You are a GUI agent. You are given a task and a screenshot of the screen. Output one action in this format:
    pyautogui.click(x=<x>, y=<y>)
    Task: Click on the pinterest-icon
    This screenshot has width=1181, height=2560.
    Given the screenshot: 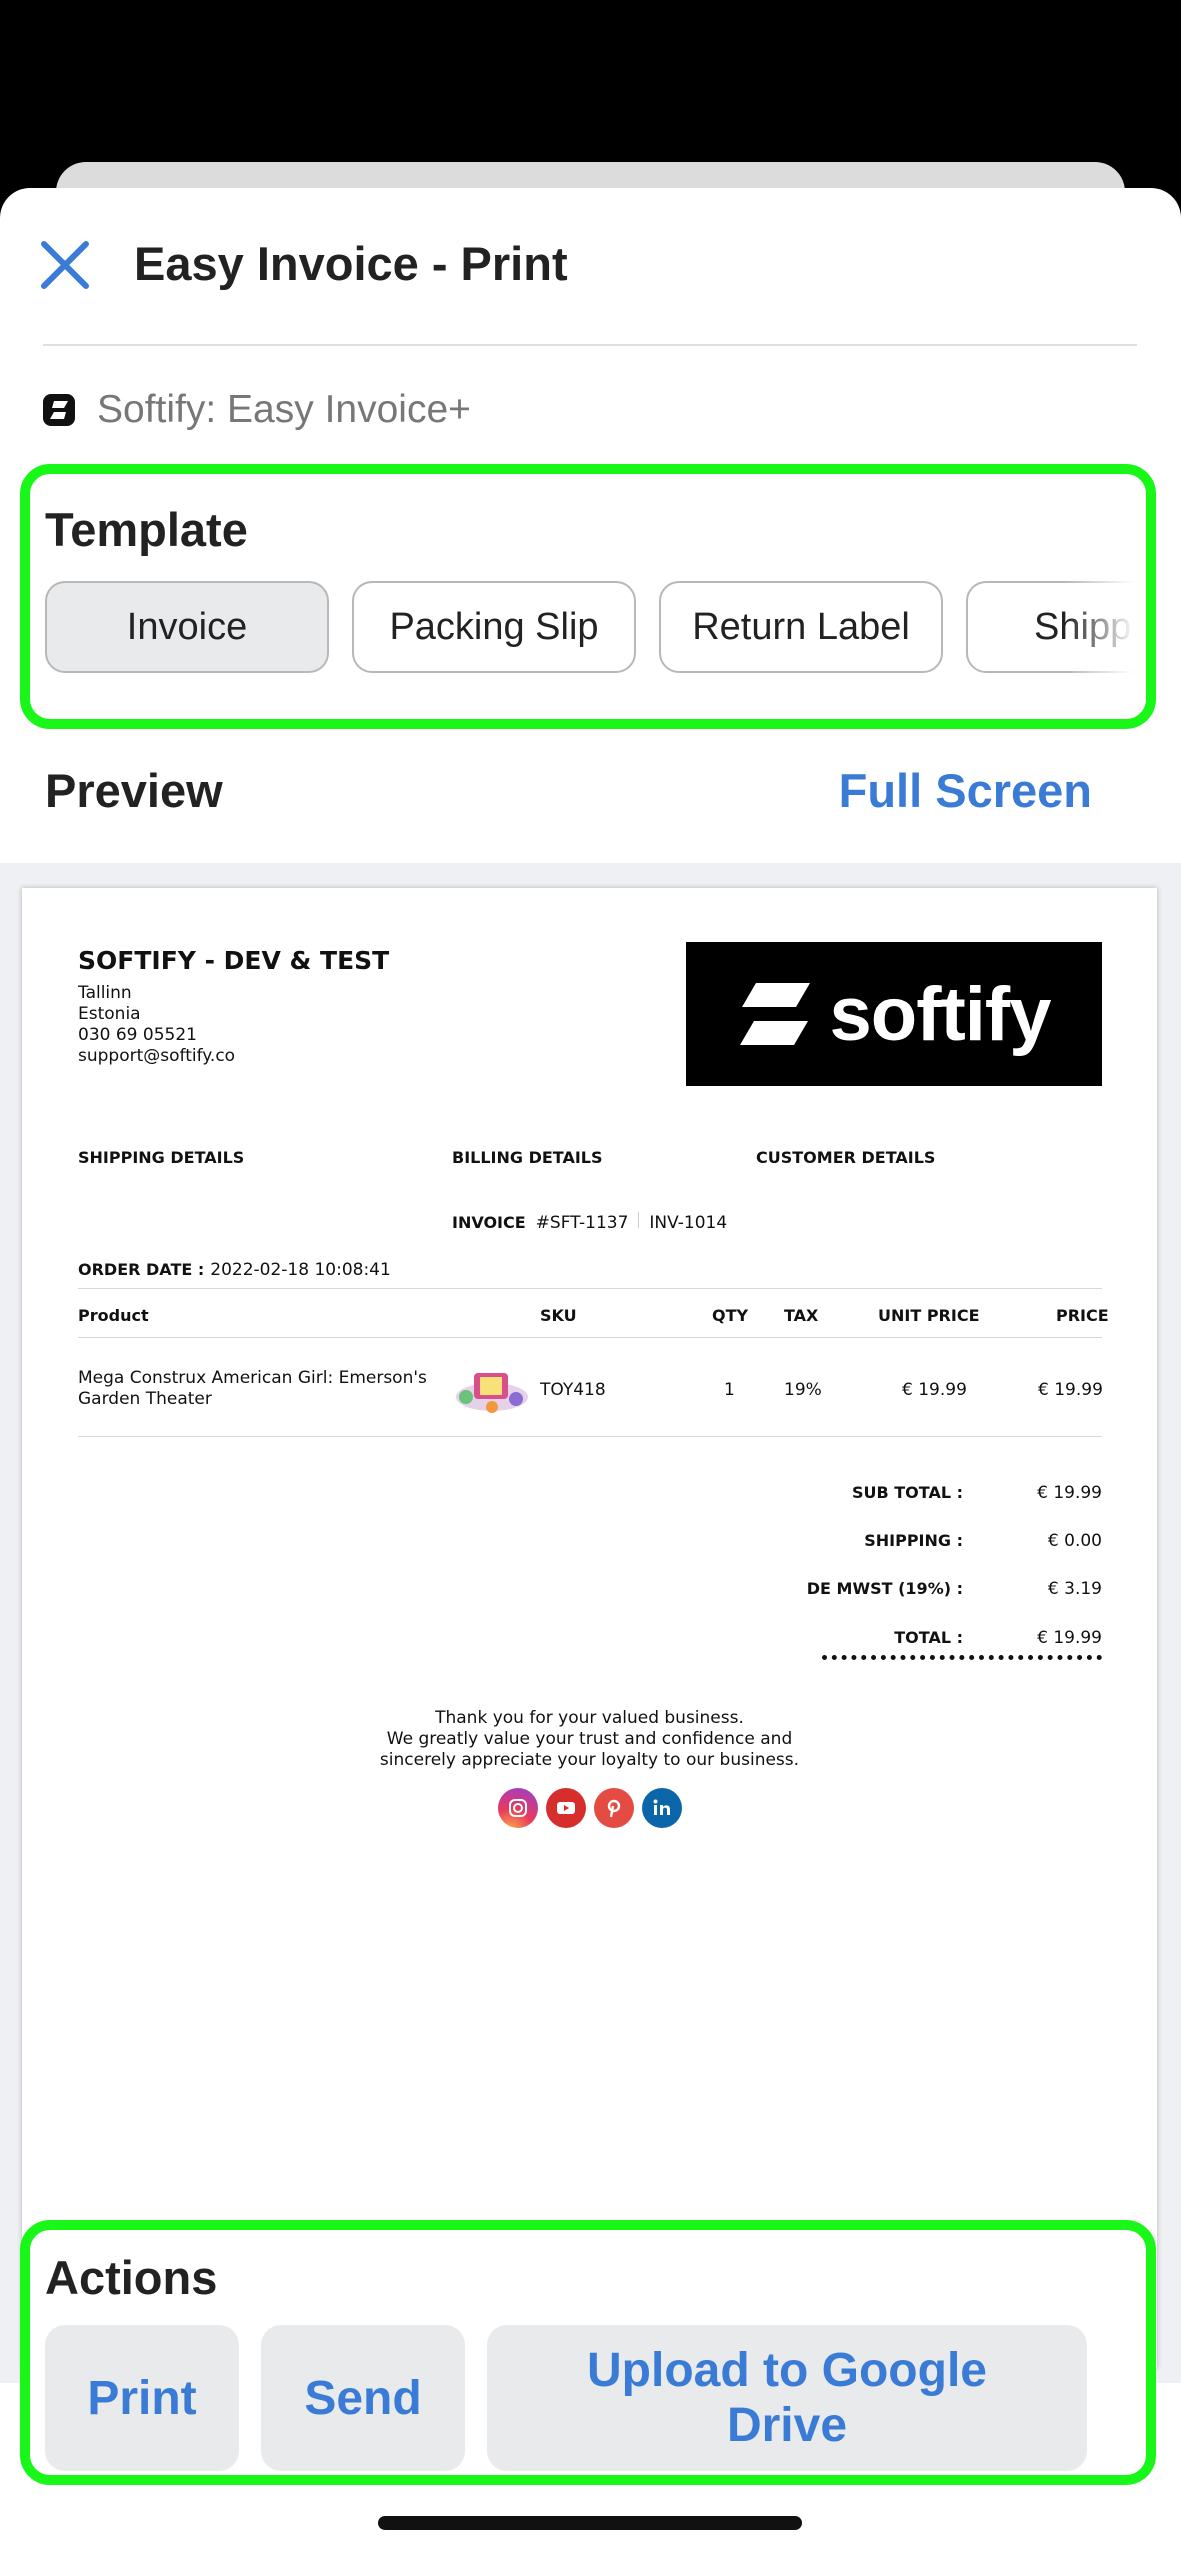 What is the action you would take?
    pyautogui.click(x=614, y=1808)
    